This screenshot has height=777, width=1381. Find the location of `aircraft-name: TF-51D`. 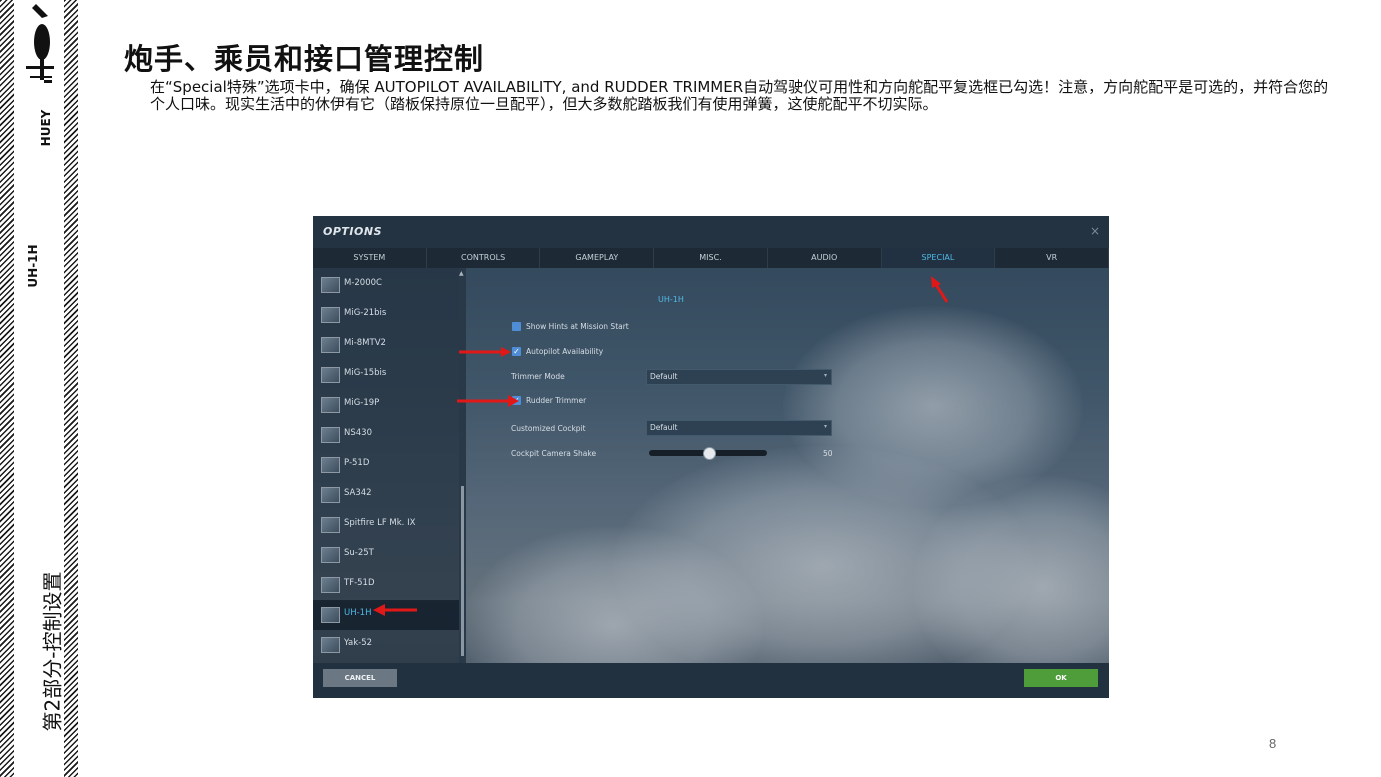

aircraft-name: TF-51D is located at coordinates (359, 583).